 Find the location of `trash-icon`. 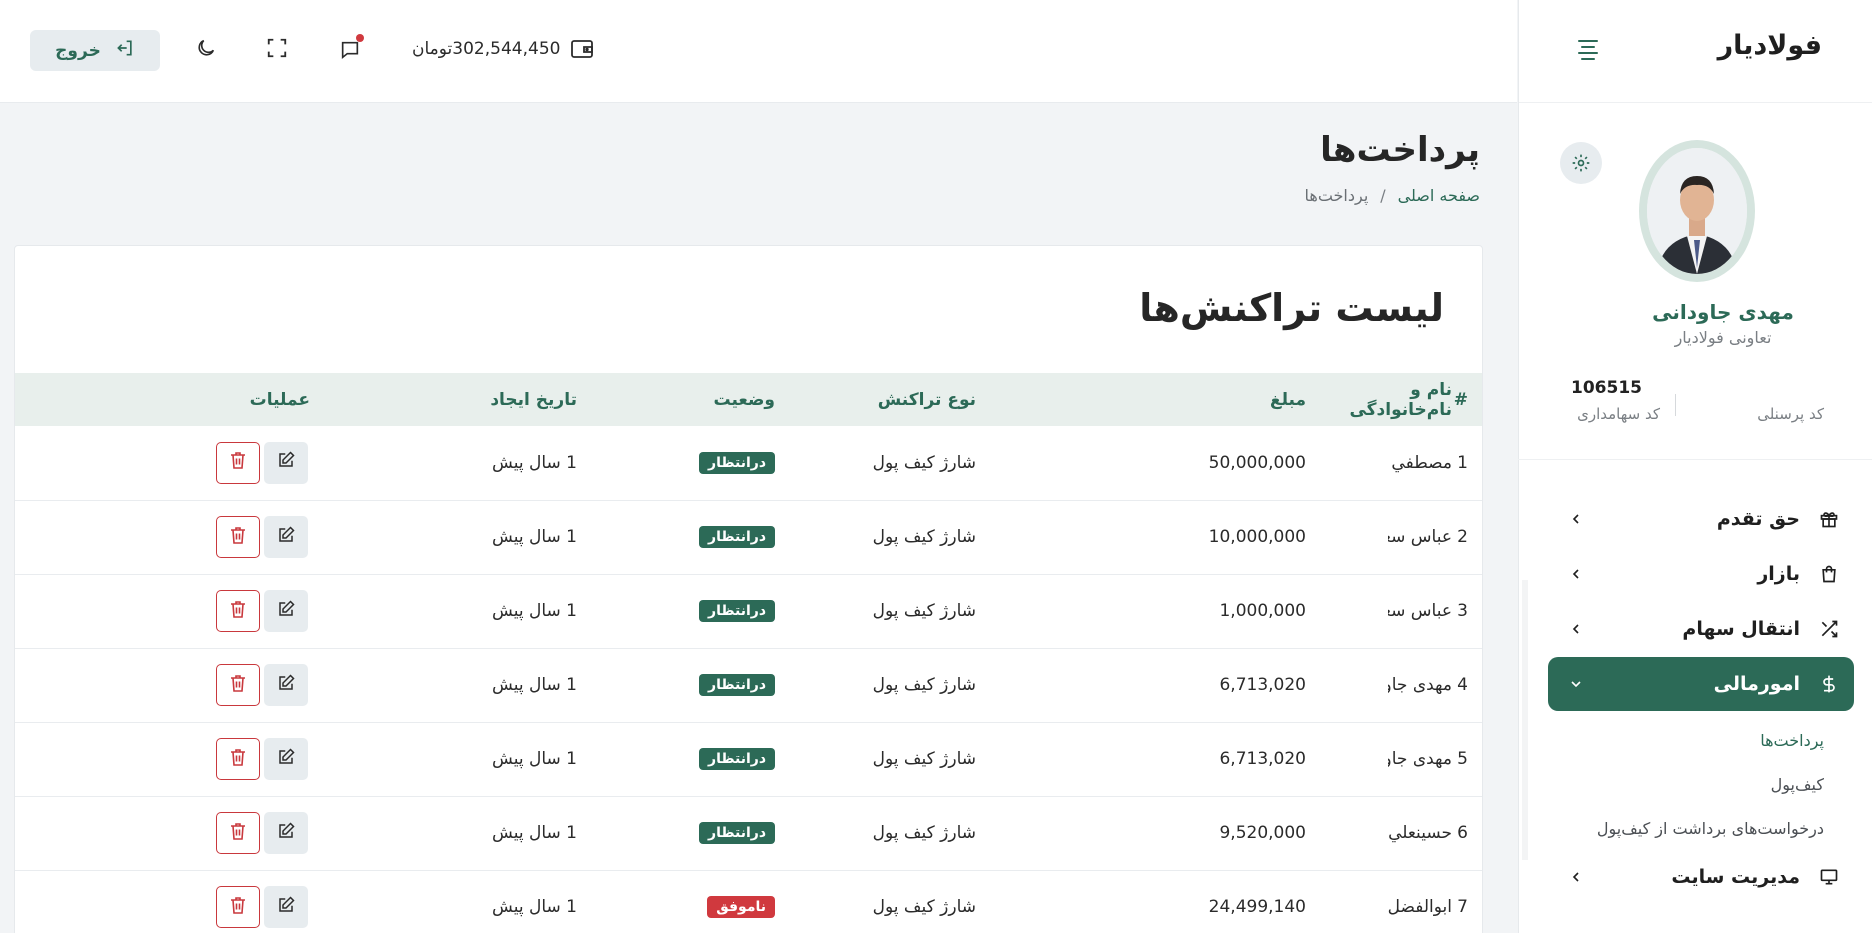

trash-icon is located at coordinates (238, 685).